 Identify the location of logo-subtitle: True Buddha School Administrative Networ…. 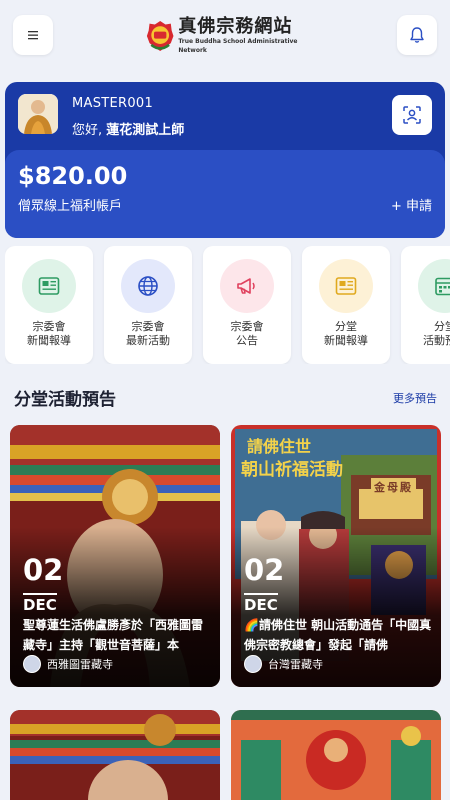
(238, 46).